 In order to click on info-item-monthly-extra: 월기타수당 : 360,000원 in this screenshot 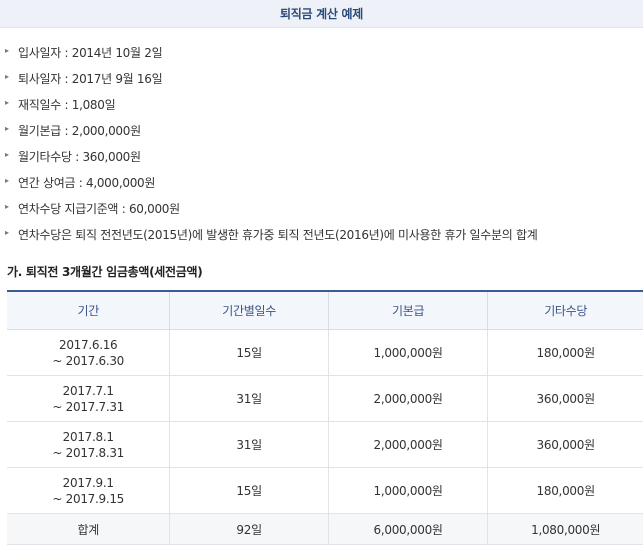, I will do `click(323, 157)`.